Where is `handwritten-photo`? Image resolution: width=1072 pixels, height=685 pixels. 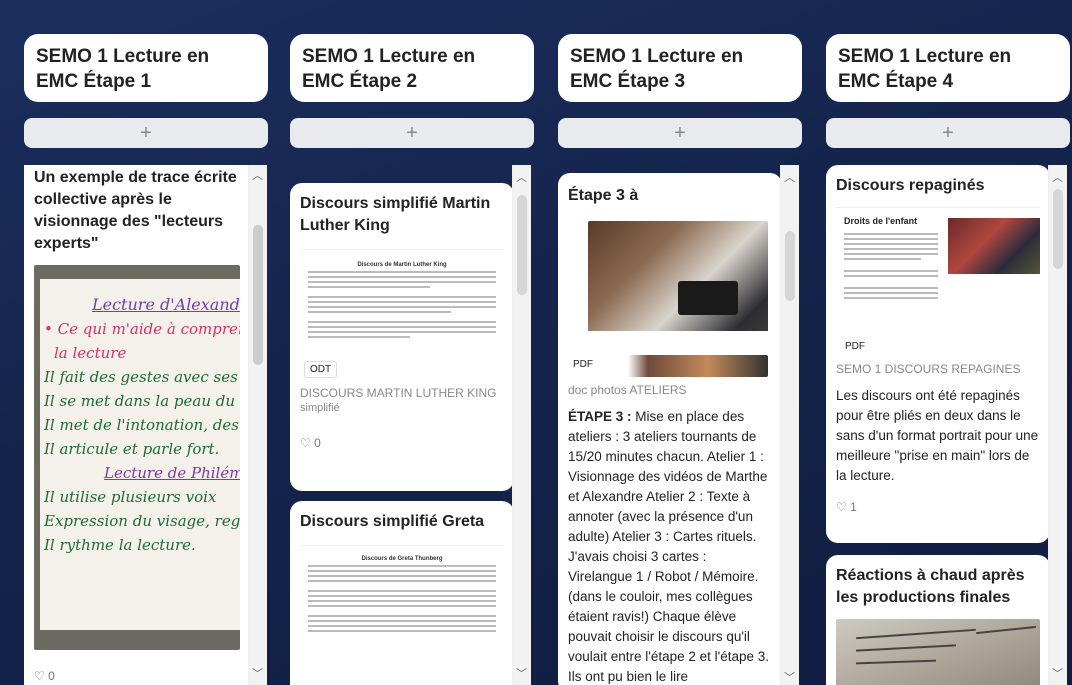 handwritten-photo is located at coordinates (938, 652).